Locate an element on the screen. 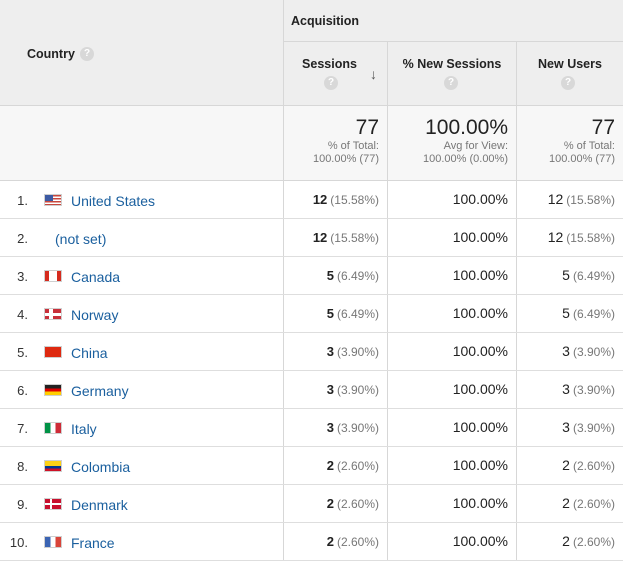 The width and height of the screenshot is (623, 584). canada-flag-icon is located at coordinates (53, 276).